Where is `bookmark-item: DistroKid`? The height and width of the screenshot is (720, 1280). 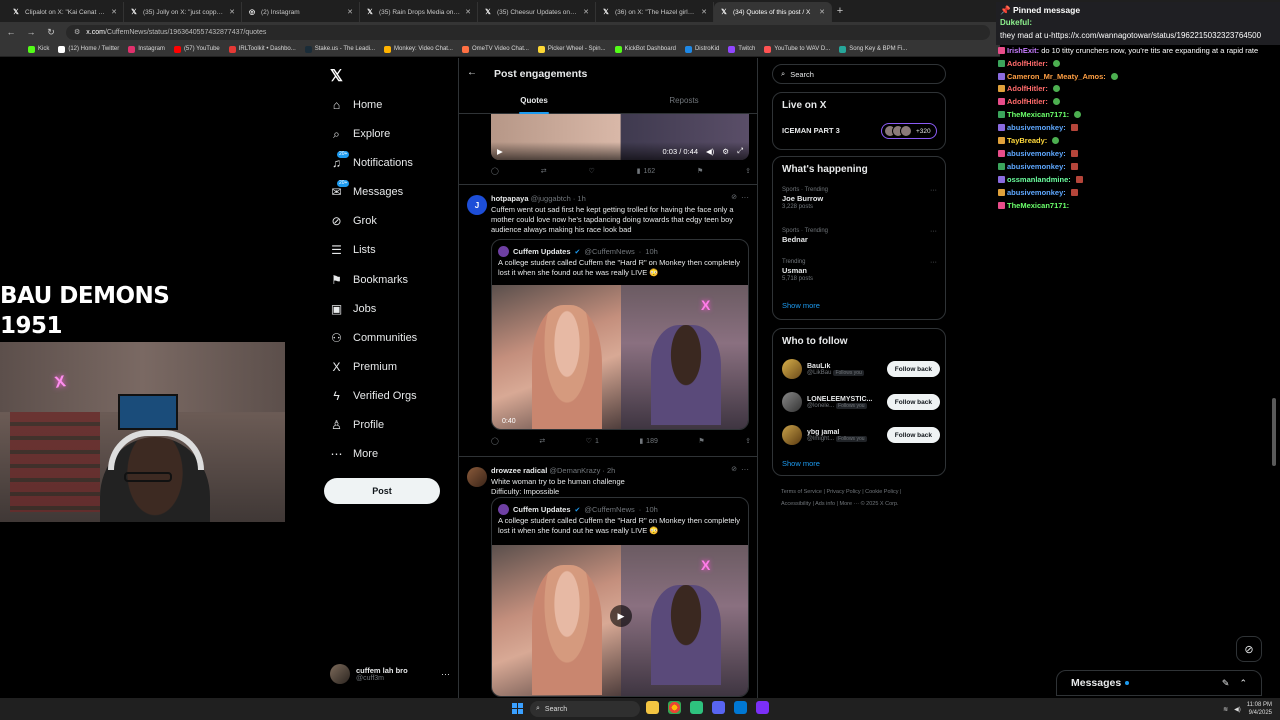 bookmark-item: DistroKid is located at coordinates (701, 49).